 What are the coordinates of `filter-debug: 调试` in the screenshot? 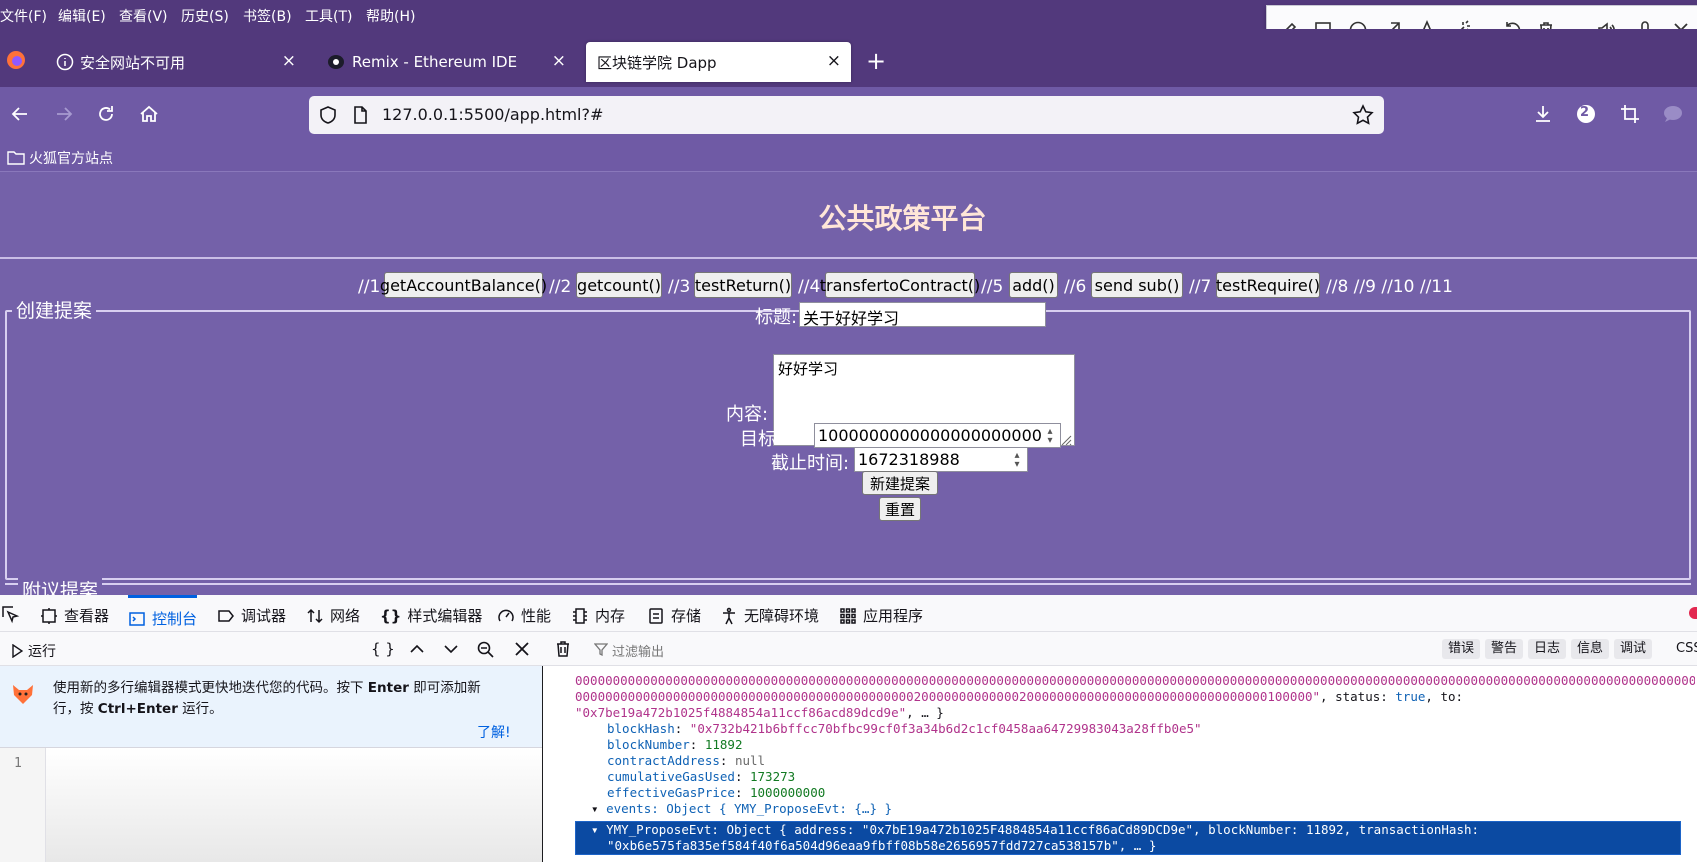 It's located at (1633, 649).